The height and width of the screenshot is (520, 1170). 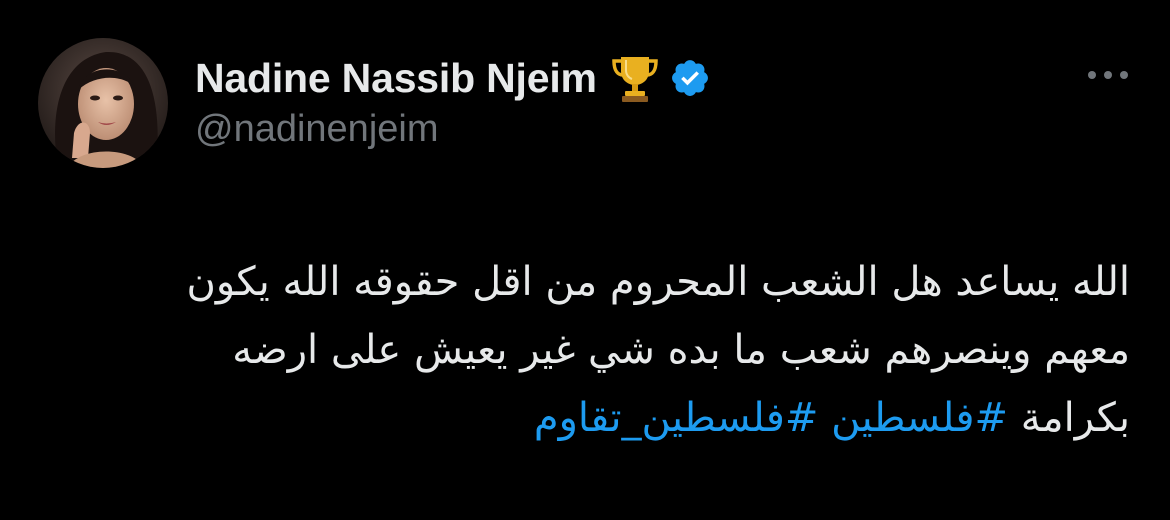 What do you see at coordinates (1069, 418) in the screenshot?
I see `tweet-text-fragment: بكرامة` at bounding box center [1069, 418].